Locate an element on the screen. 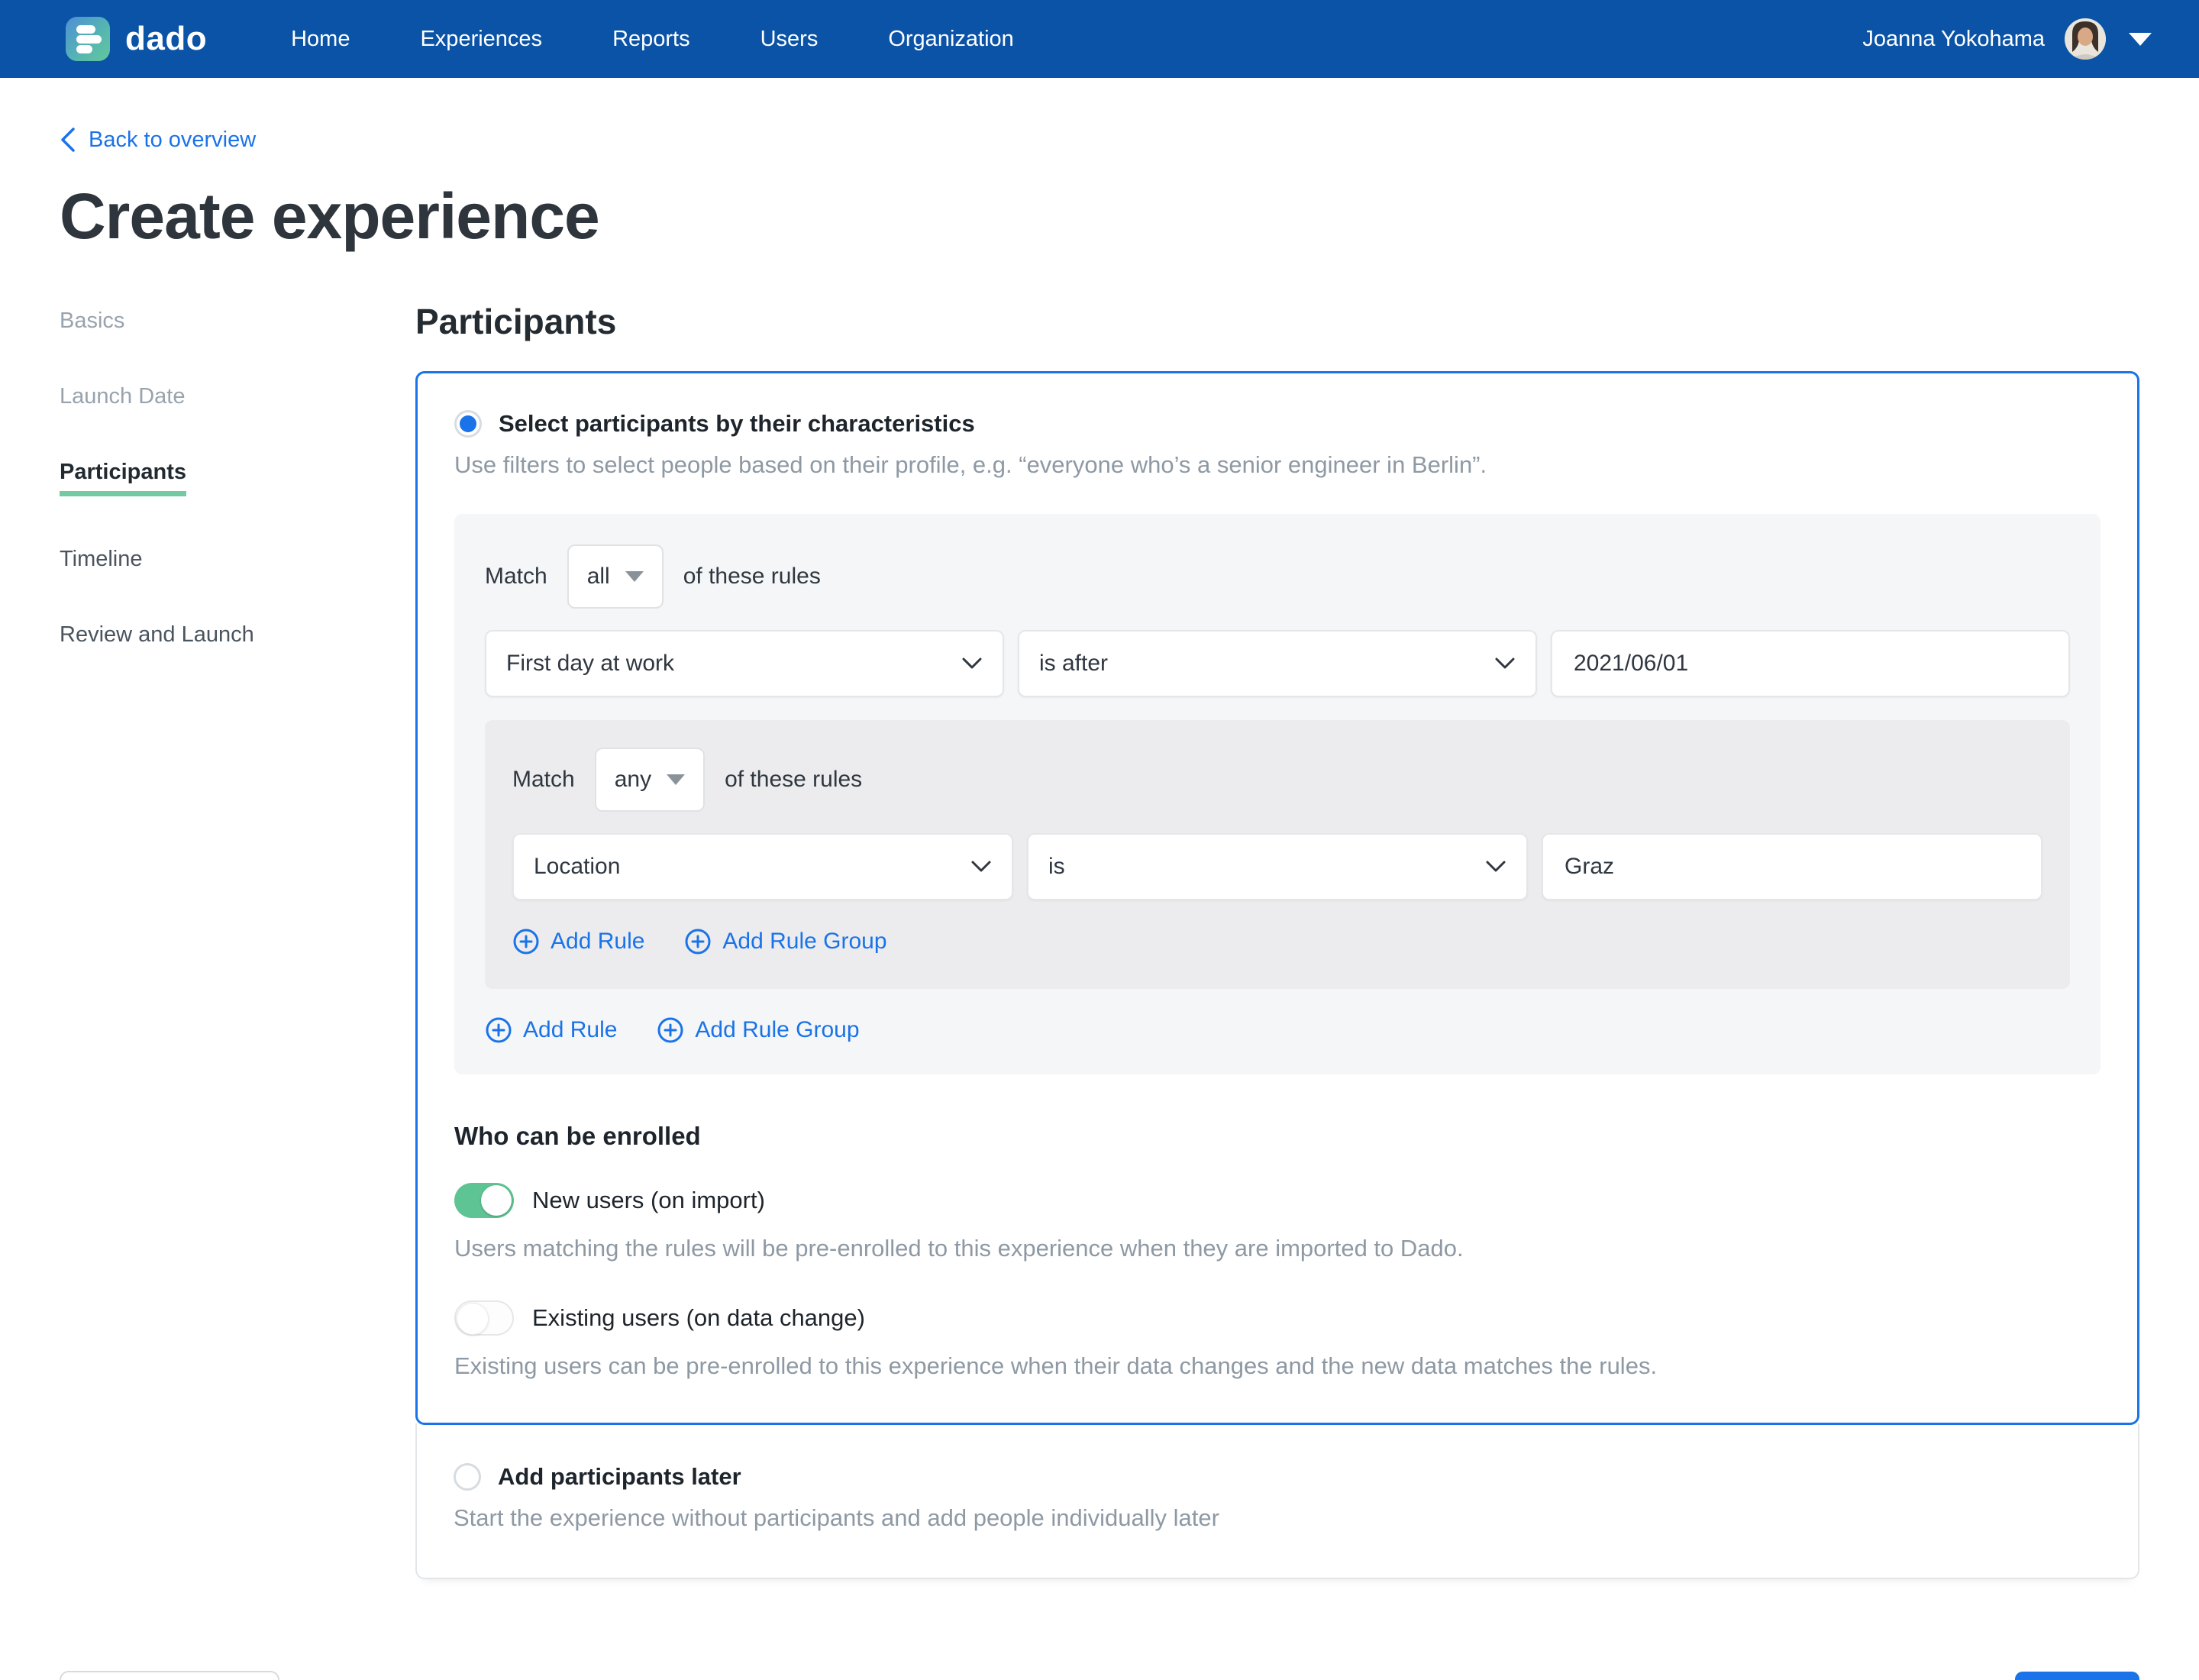  option-later-label: Add participants later is located at coordinates (619, 1476).